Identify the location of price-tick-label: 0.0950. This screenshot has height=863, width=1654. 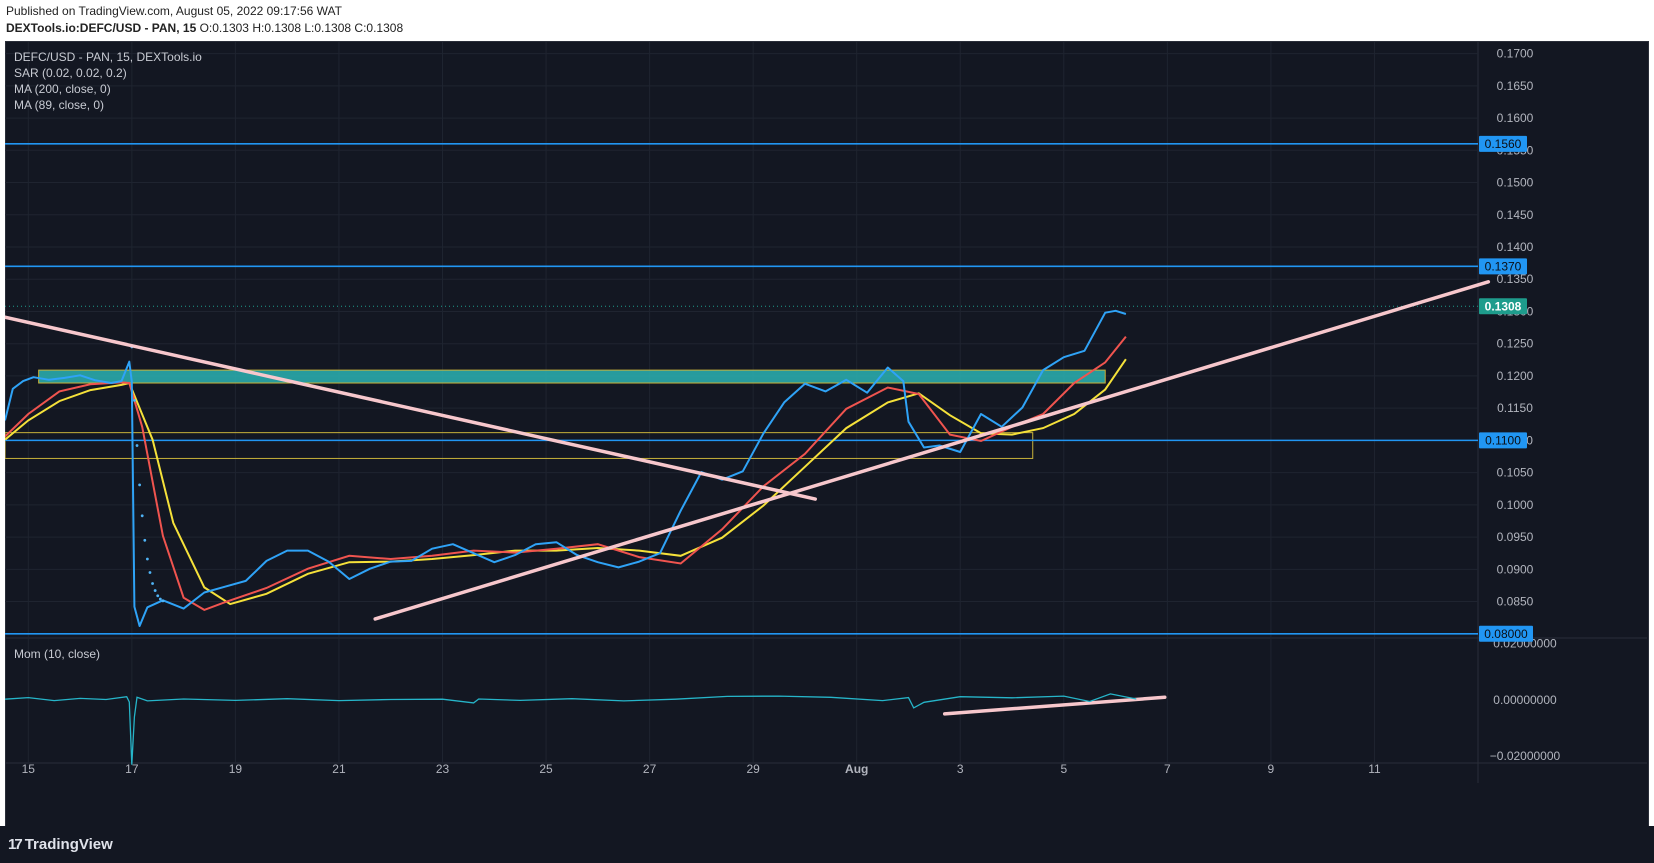
(1515, 537).